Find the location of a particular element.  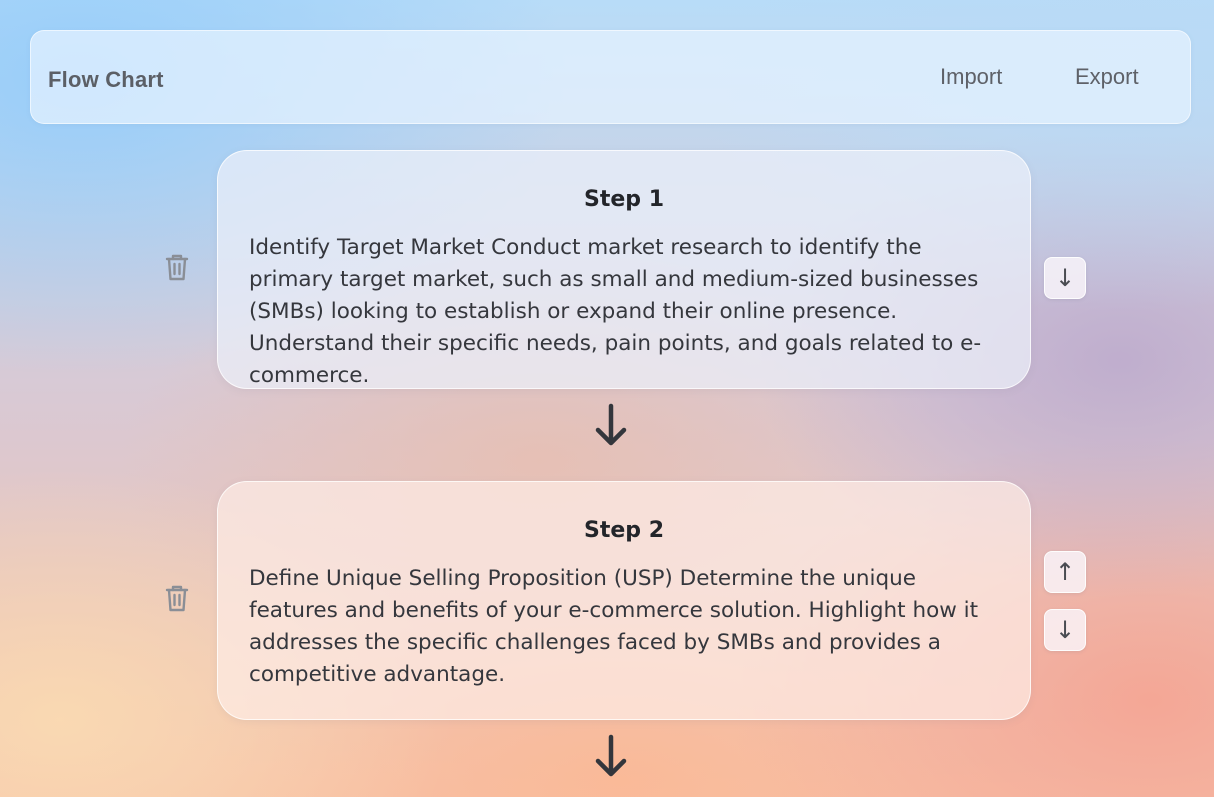

delete-step-1-button is located at coordinates (177, 267).